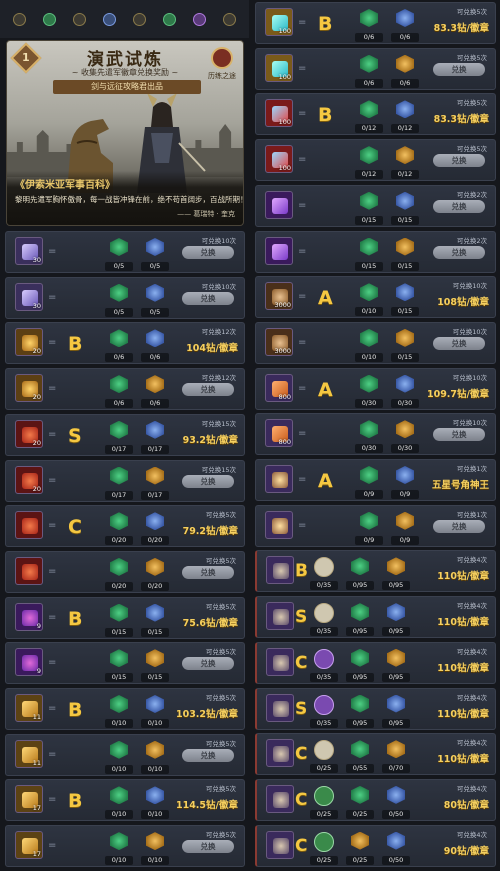 The height and width of the screenshot is (871, 500). I want to click on price-note: 90钻/徽章, so click(466, 851).